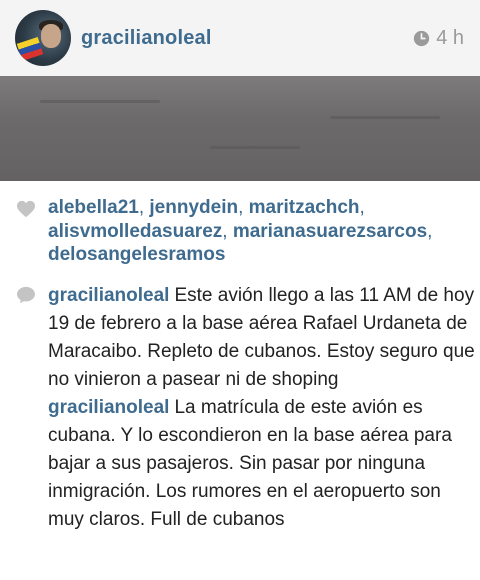  Describe the element at coordinates (240, 38) in the screenshot. I see `post-header: gracilianoleal 4 h` at that location.